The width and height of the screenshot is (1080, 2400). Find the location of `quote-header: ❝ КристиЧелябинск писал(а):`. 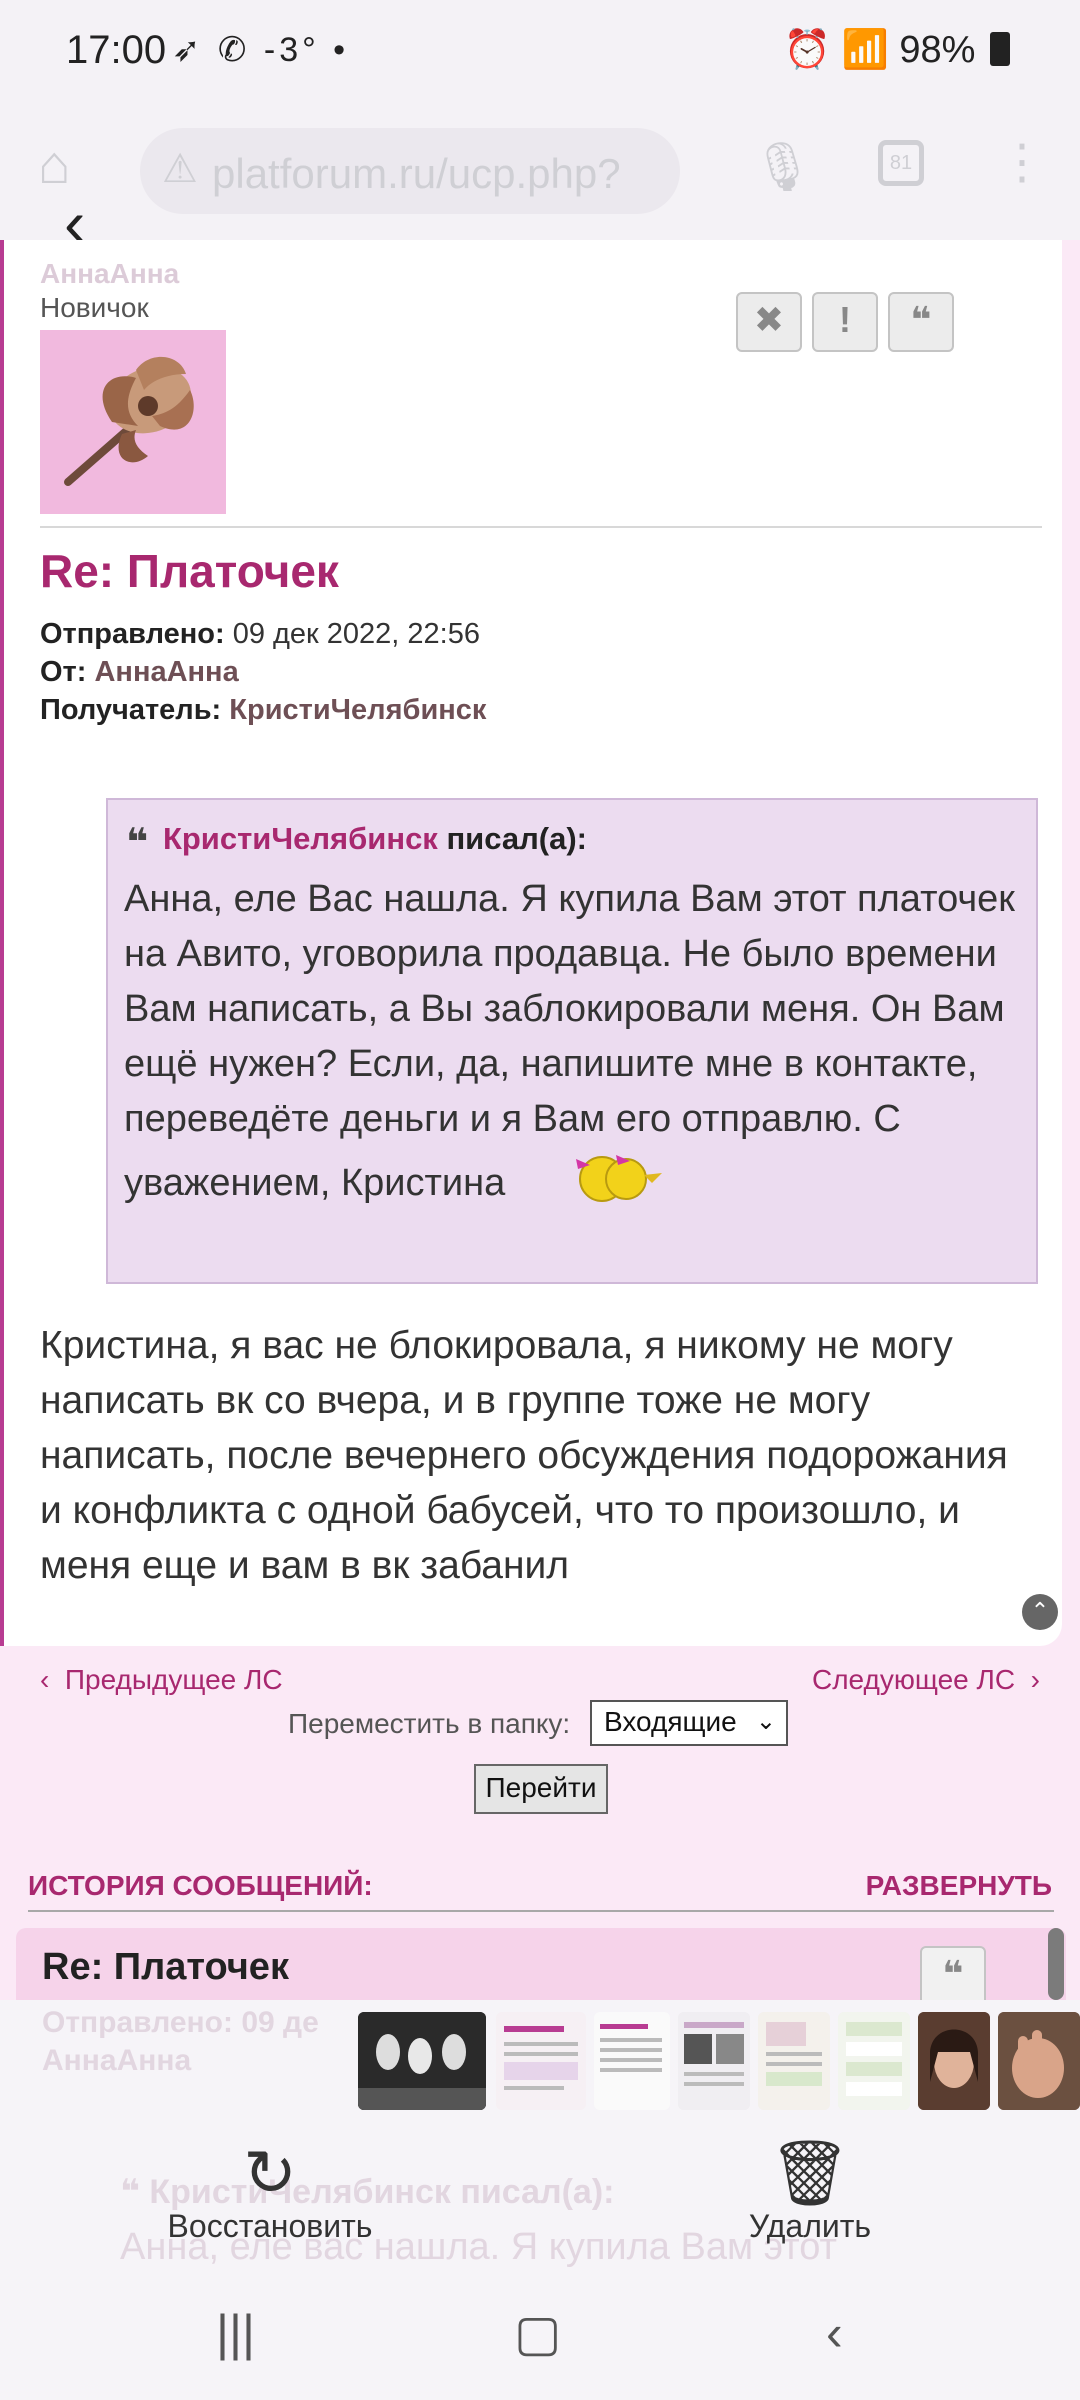

quote-header: ❝ КристиЧелябинск писал(а): is located at coordinates (356, 842).